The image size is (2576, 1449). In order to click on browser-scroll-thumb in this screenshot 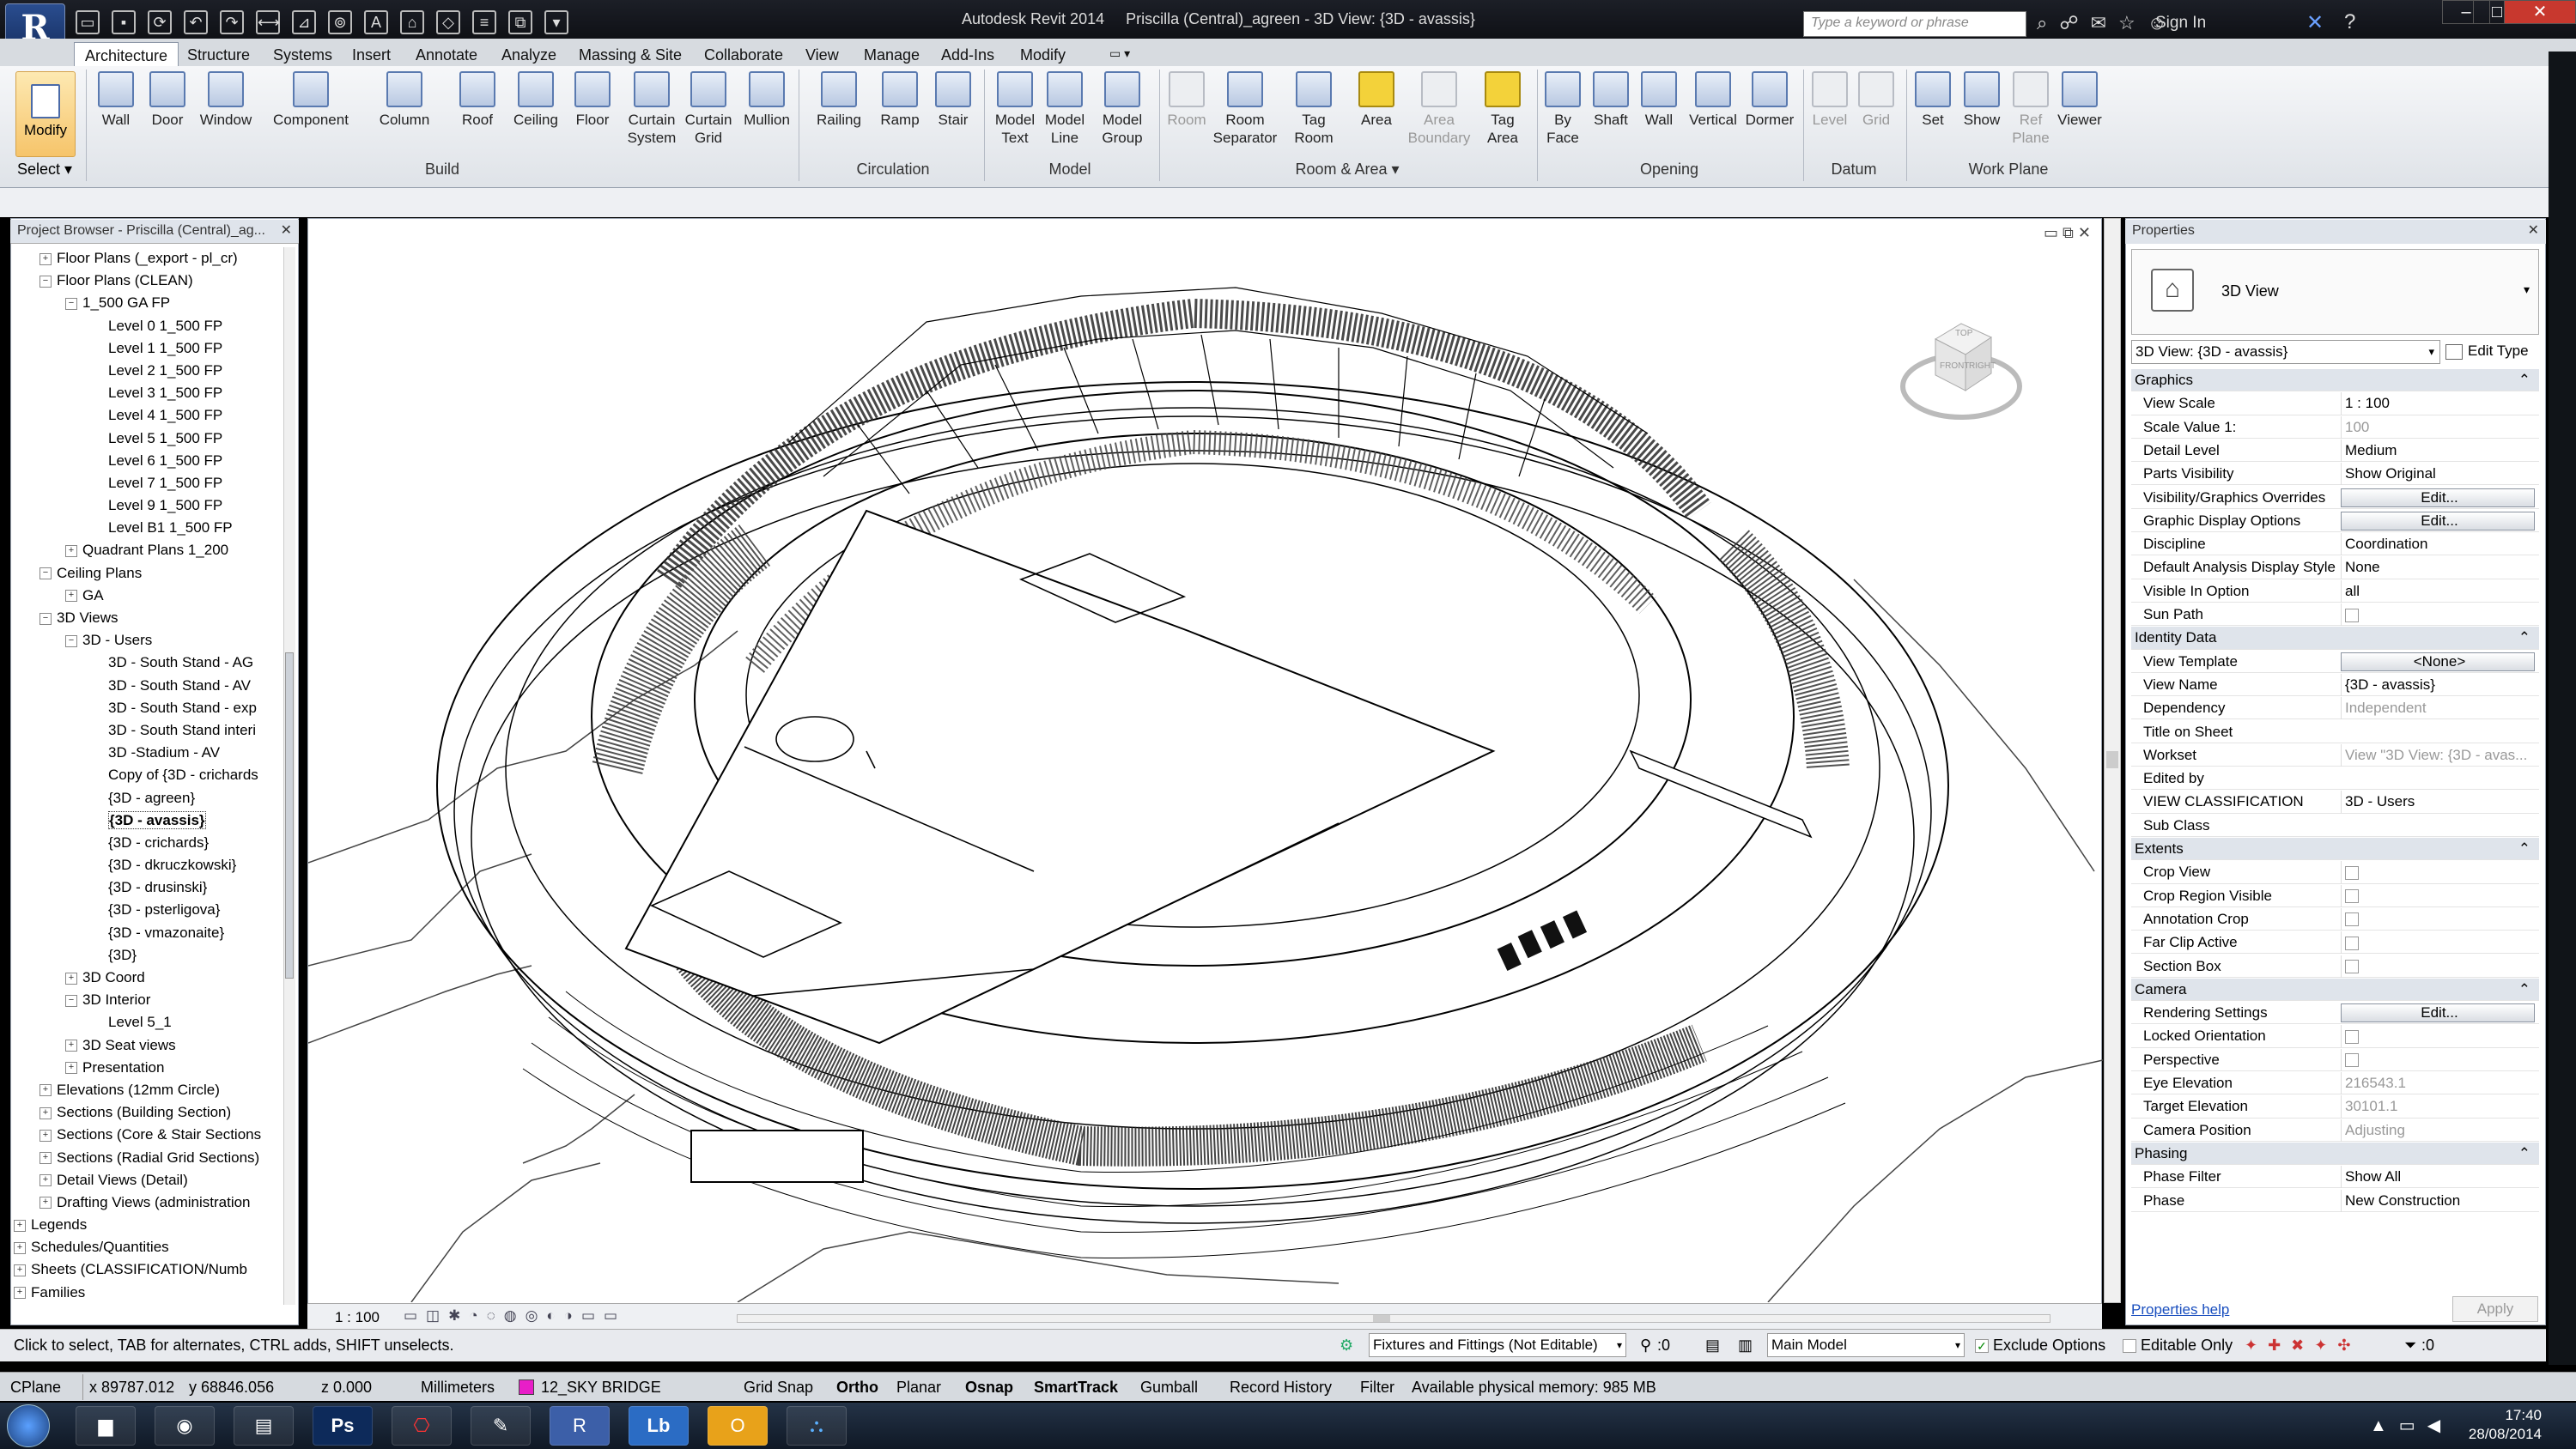, I will do `click(290, 815)`.